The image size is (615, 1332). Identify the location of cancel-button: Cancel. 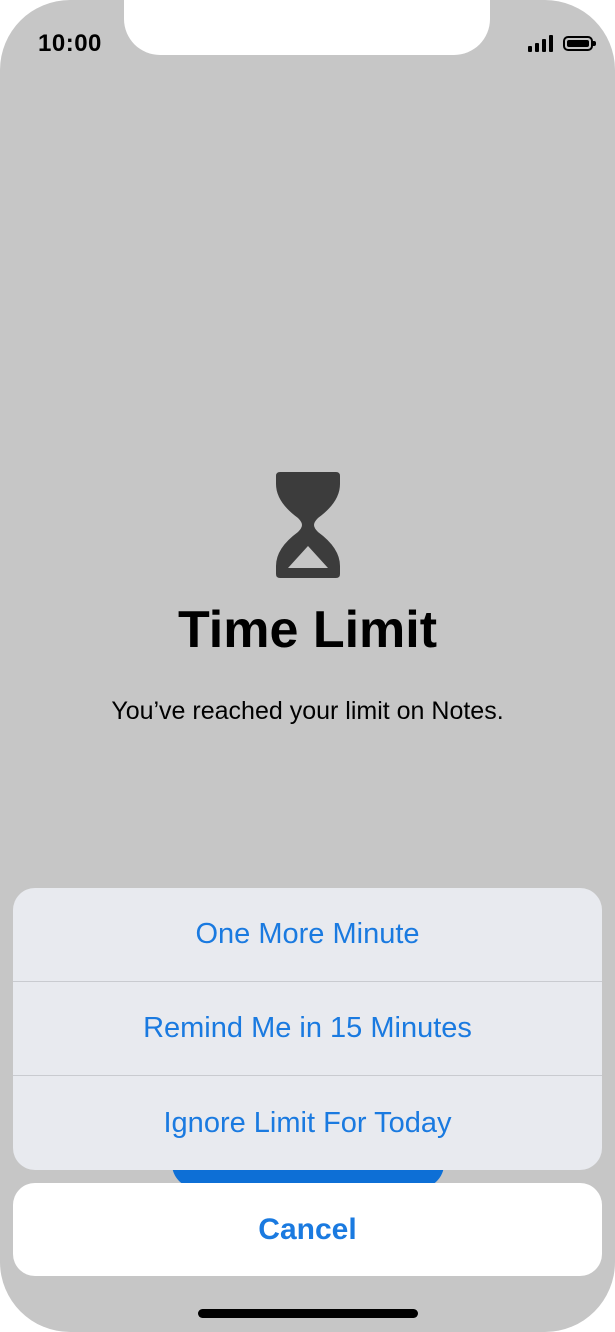
(307, 1229).